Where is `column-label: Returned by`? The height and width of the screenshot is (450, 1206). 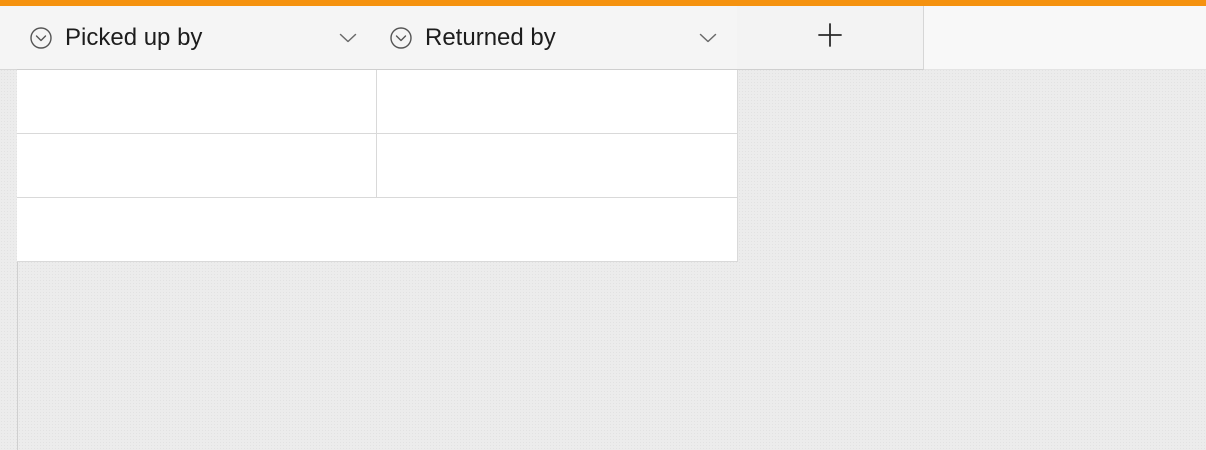
column-label: Returned by is located at coordinates (490, 37).